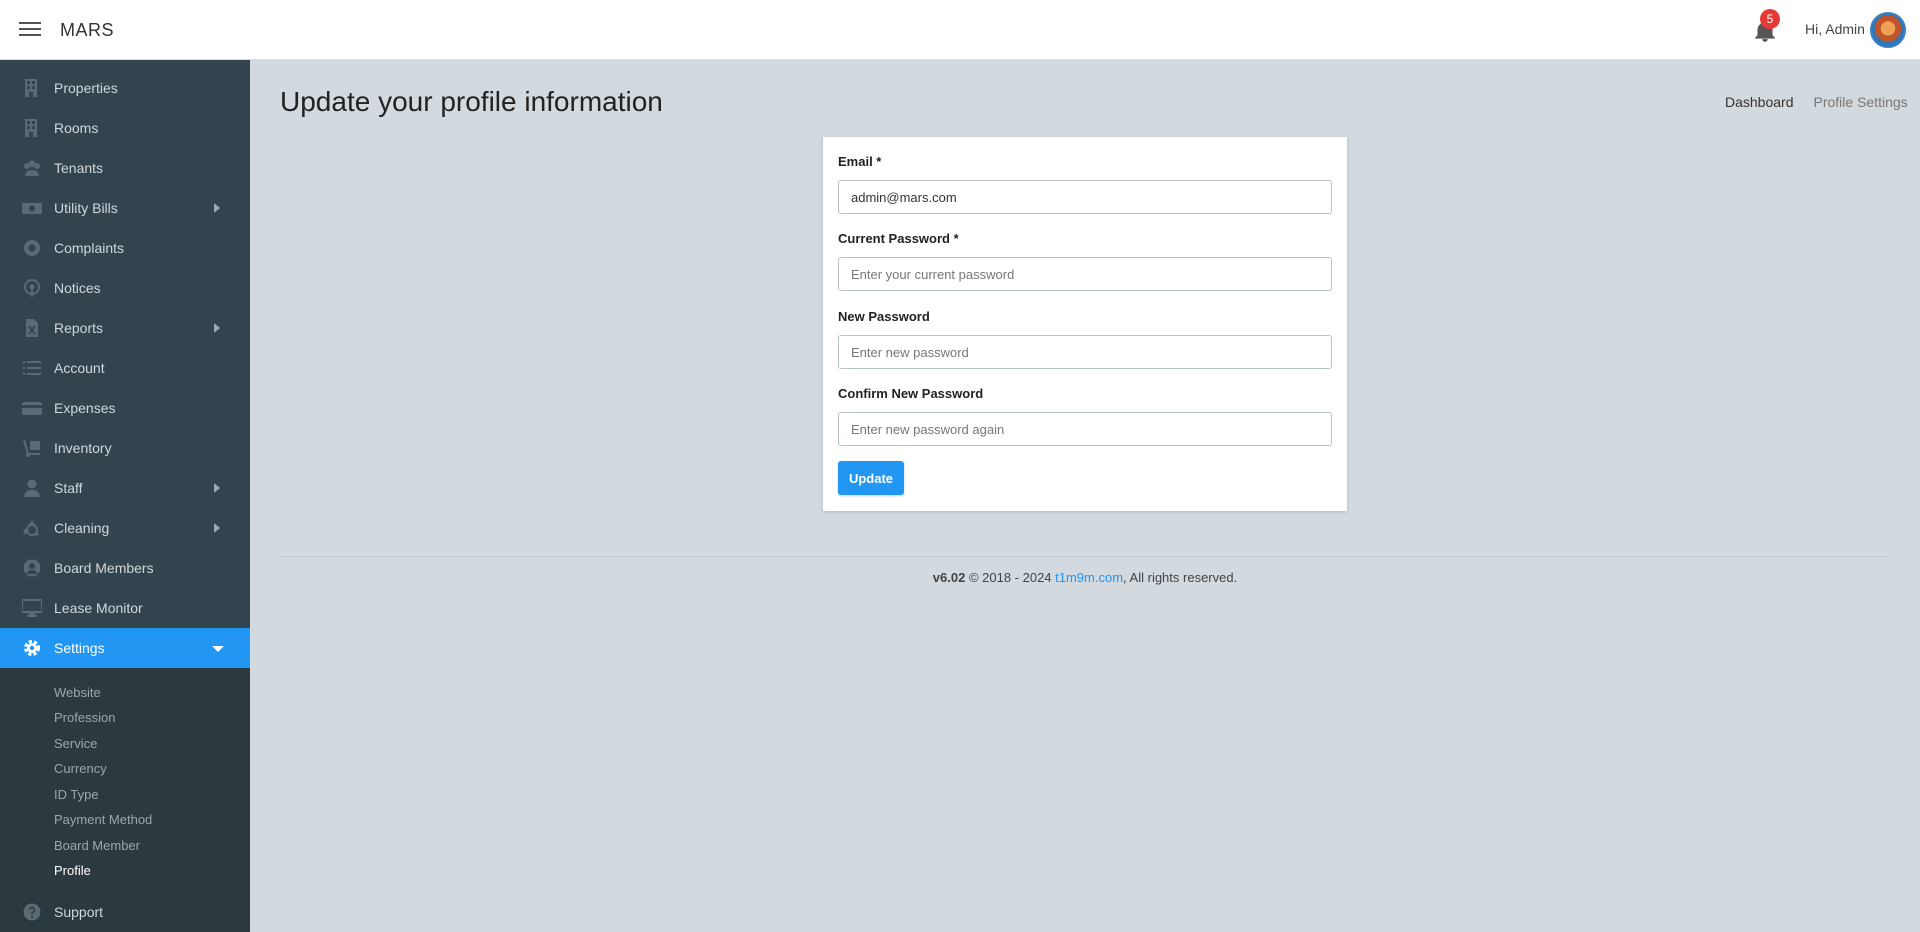 Image resolution: width=1920 pixels, height=932 pixels. I want to click on sidebar-item-label: Account, so click(79, 368).